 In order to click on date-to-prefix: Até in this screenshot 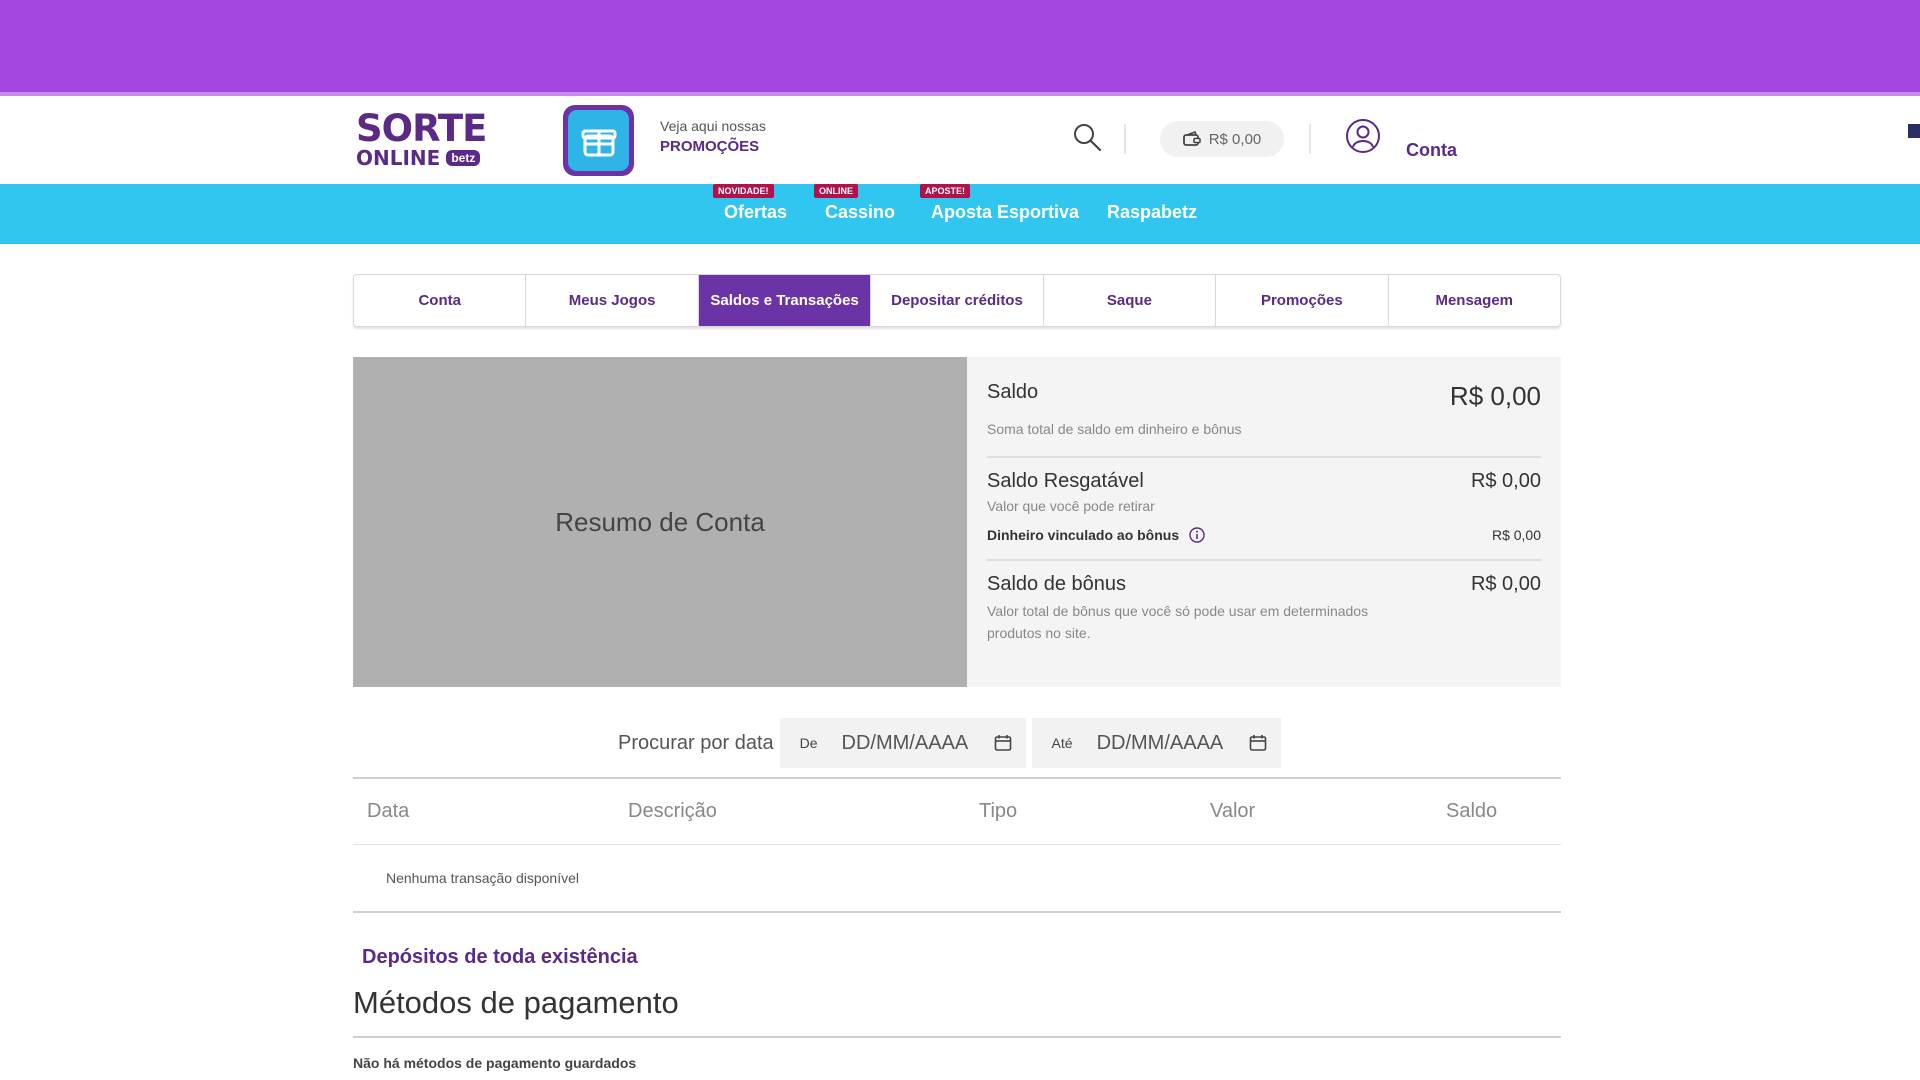, I will do `click(1062, 743)`.